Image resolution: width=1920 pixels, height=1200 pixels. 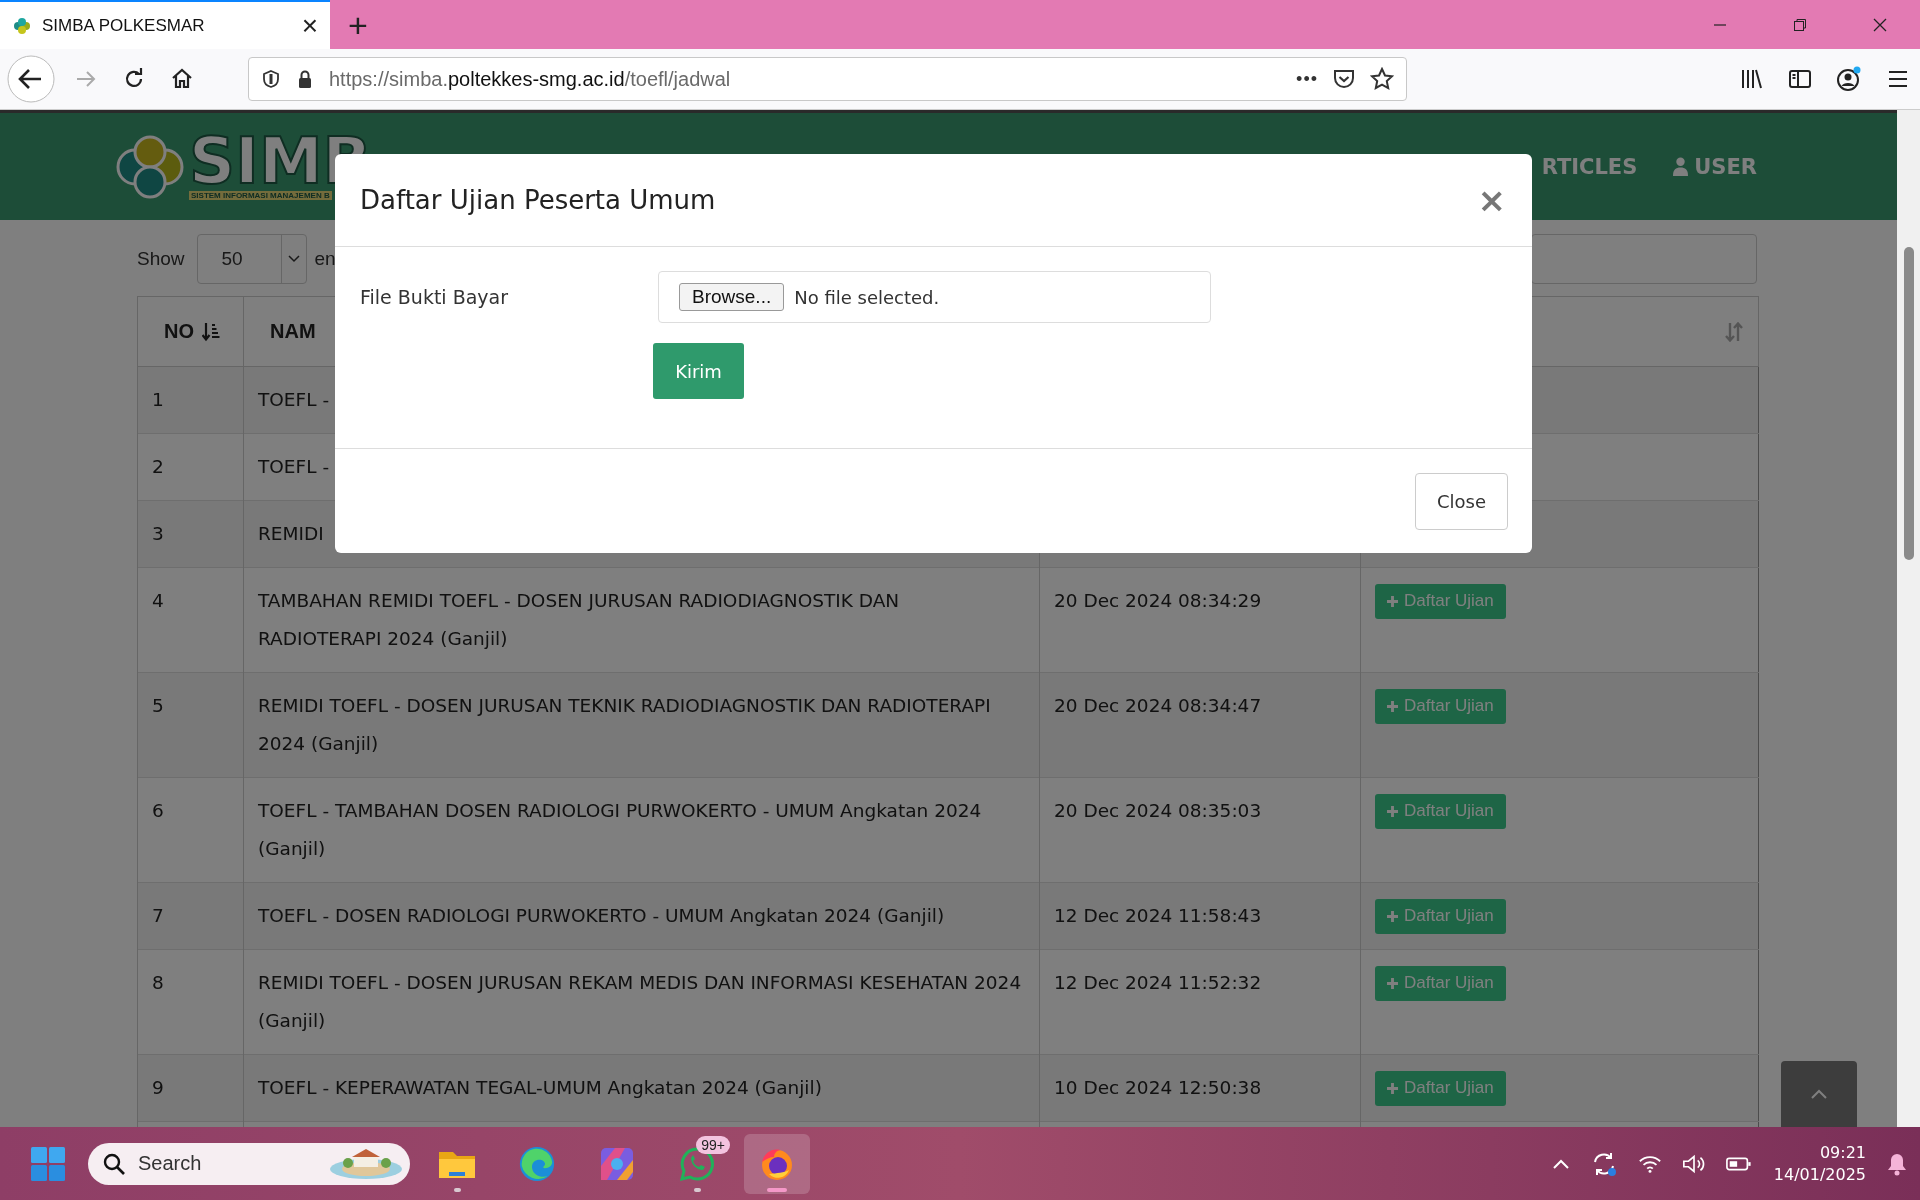 I want to click on exam-name: TOEFL - DOSEN RADIOLOGI PURWOKERTO - UMUM Angkatan 2024 (Ganjil), so click(x=641, y=916).